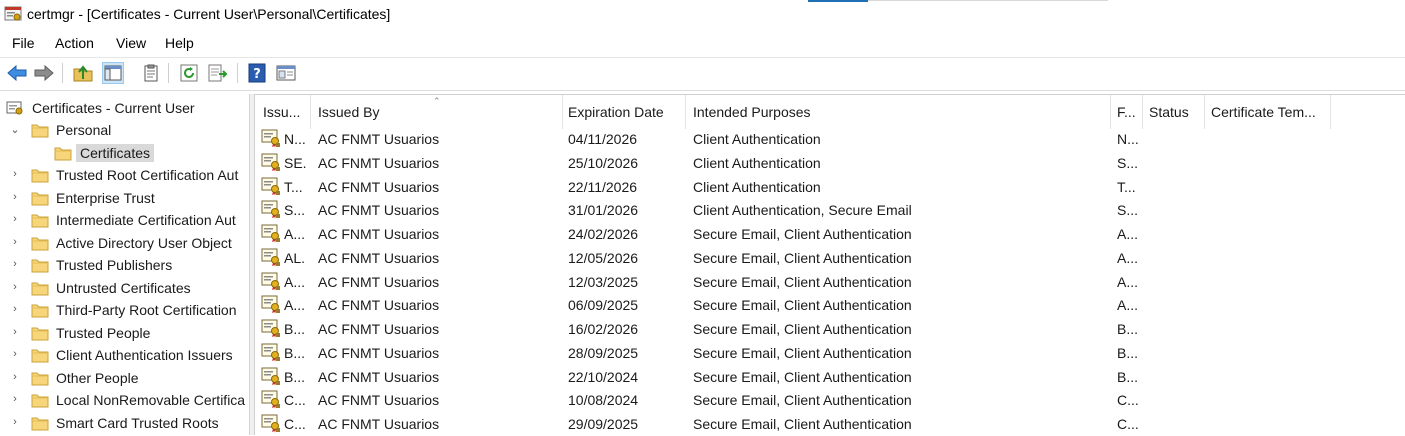 The height and width of the screenshot is (436, 1405). I want to click on tree-item-active-directory-user-object: › Active Directory User Object, so click(124, 244).